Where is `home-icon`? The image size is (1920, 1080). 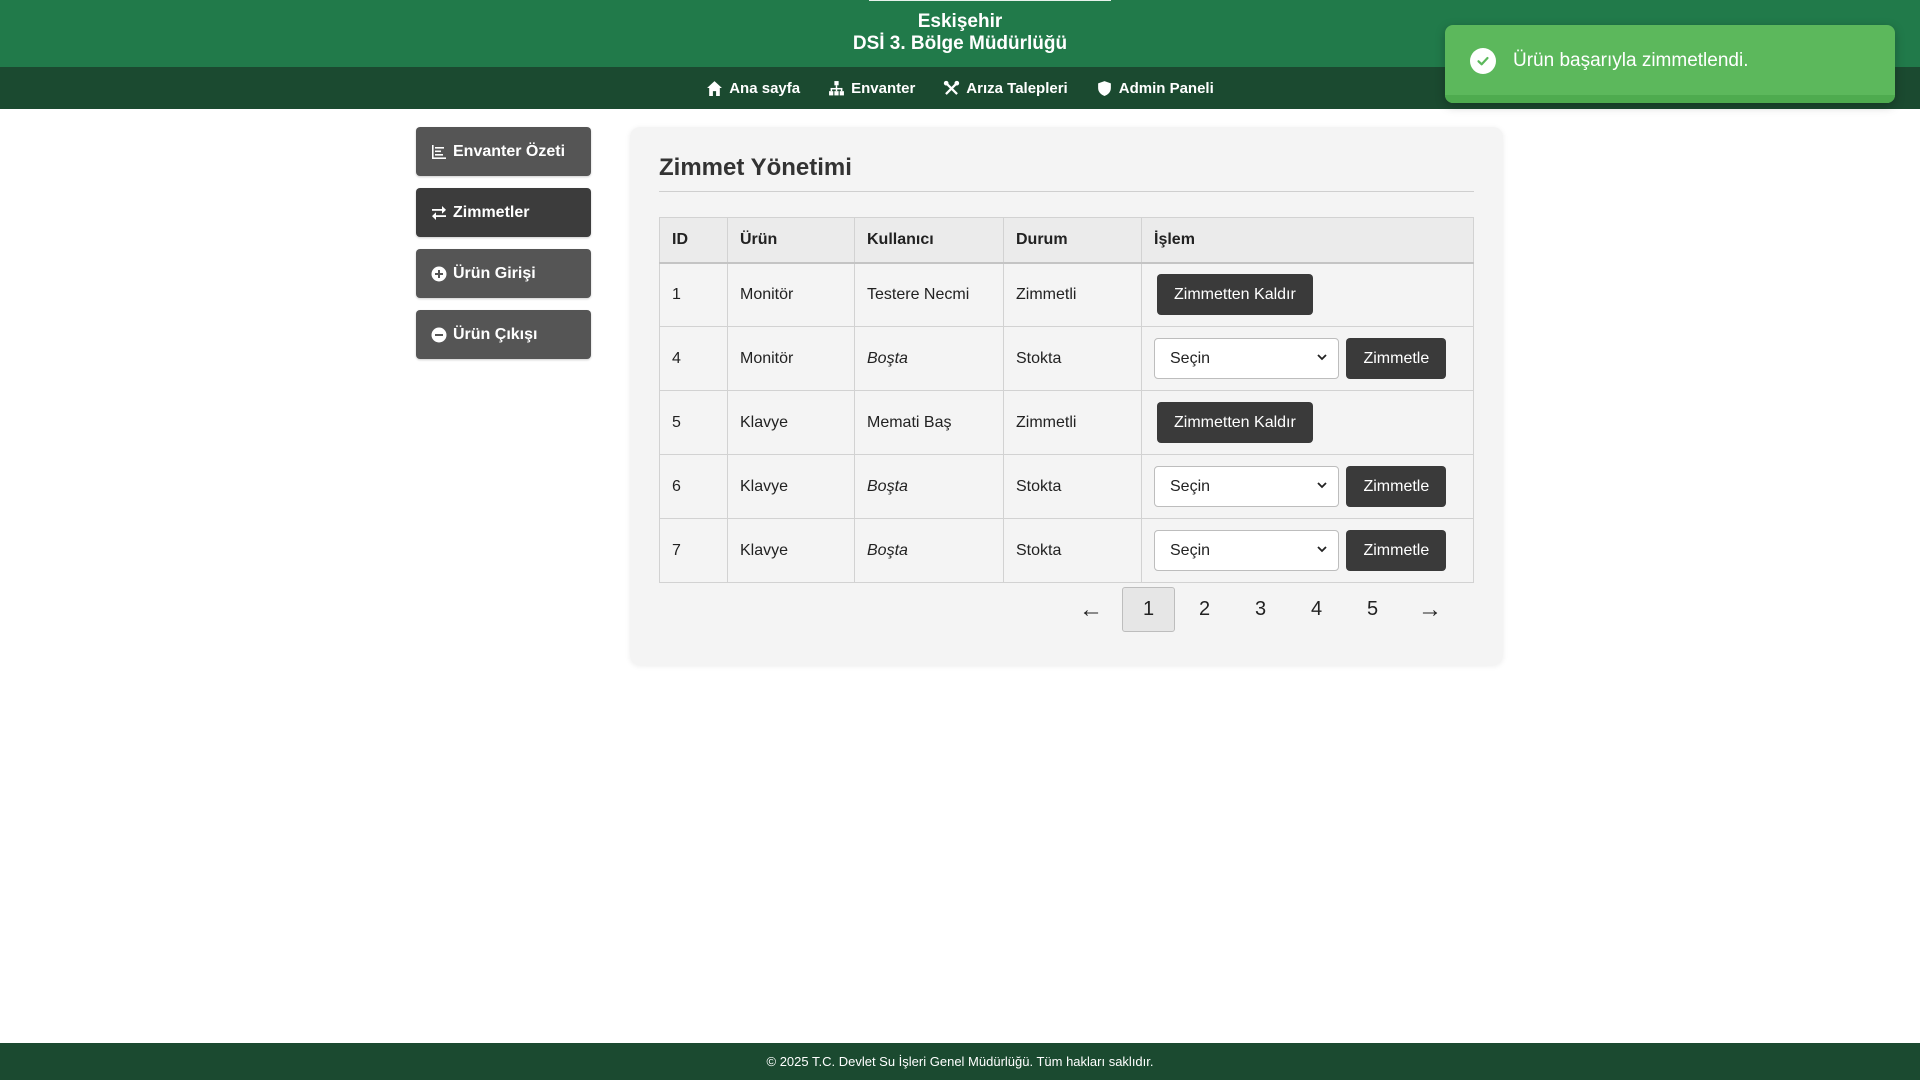
home-icon is located at coordinates (714, 88).